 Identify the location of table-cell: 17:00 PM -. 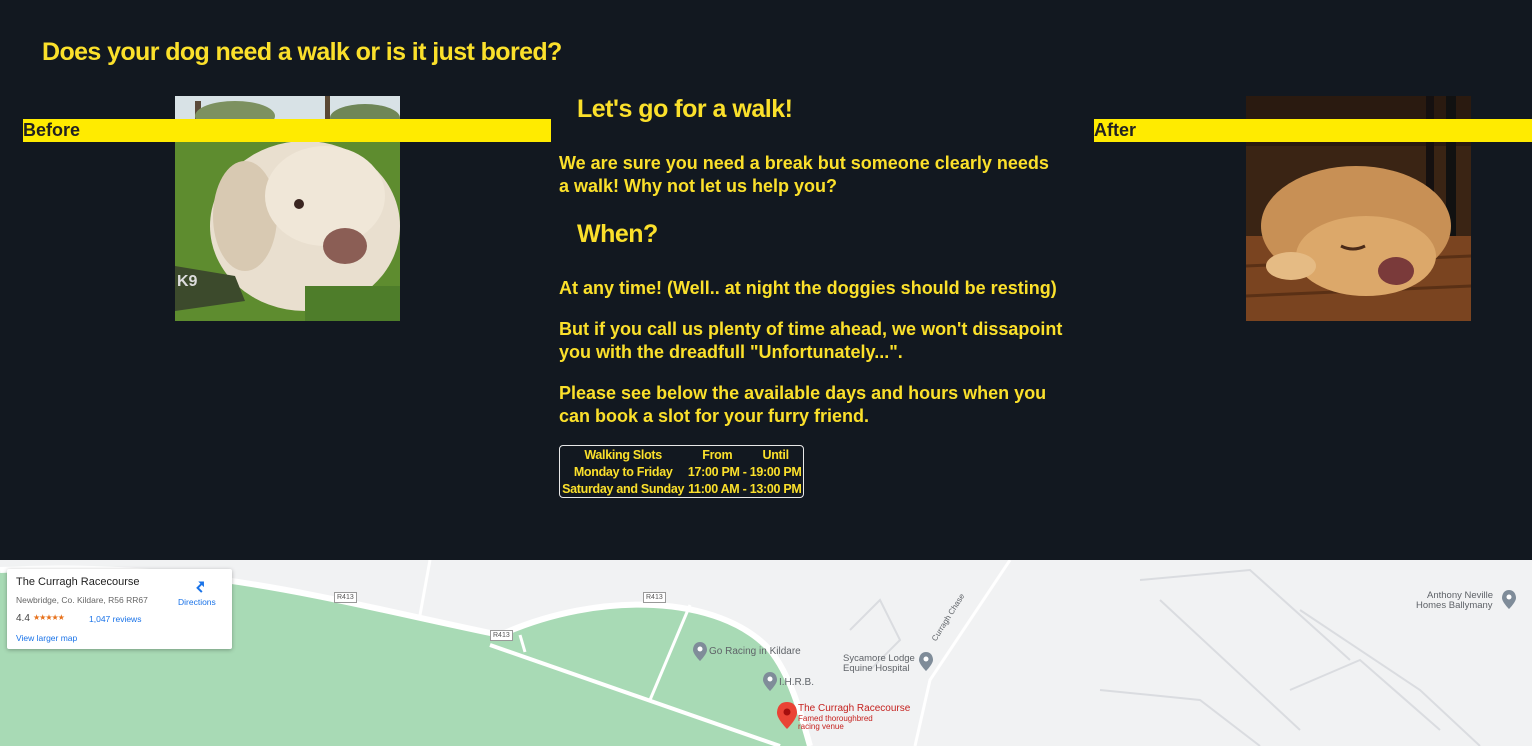
(717, 471).